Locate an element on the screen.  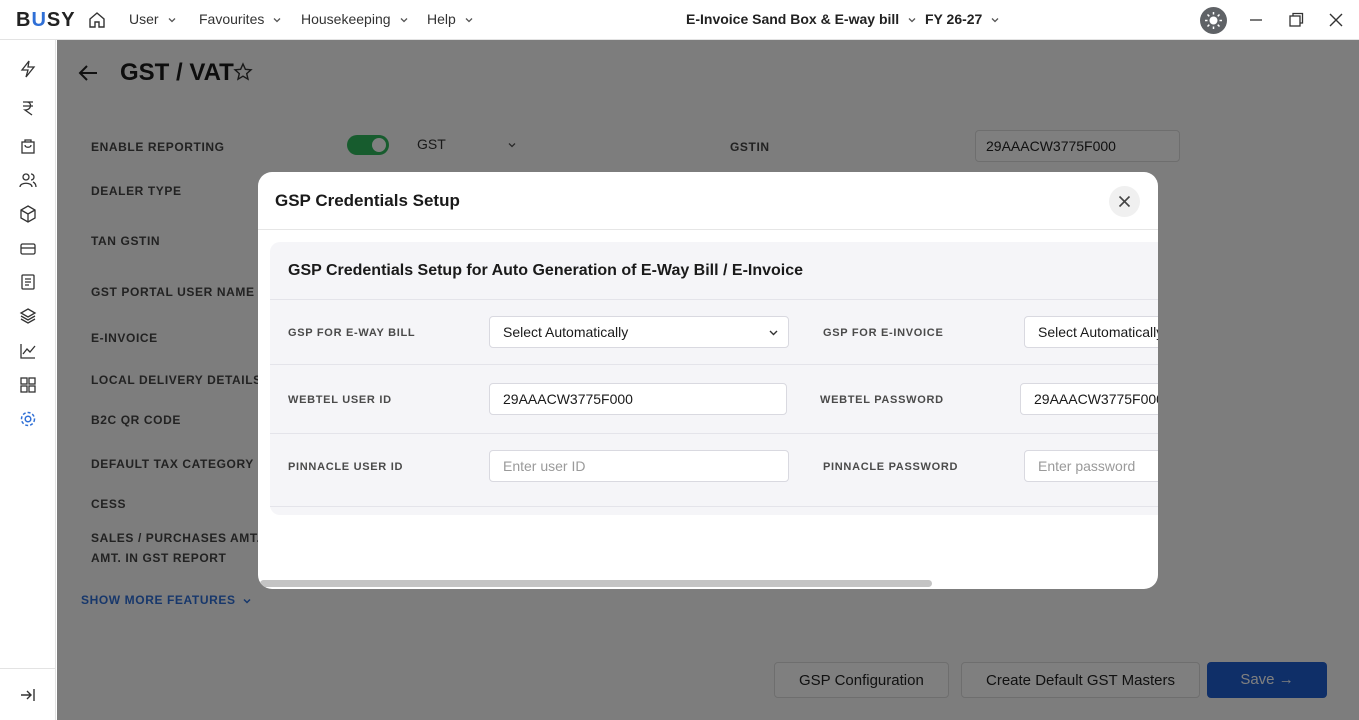
users-icon is located at coordinates (28, 180).